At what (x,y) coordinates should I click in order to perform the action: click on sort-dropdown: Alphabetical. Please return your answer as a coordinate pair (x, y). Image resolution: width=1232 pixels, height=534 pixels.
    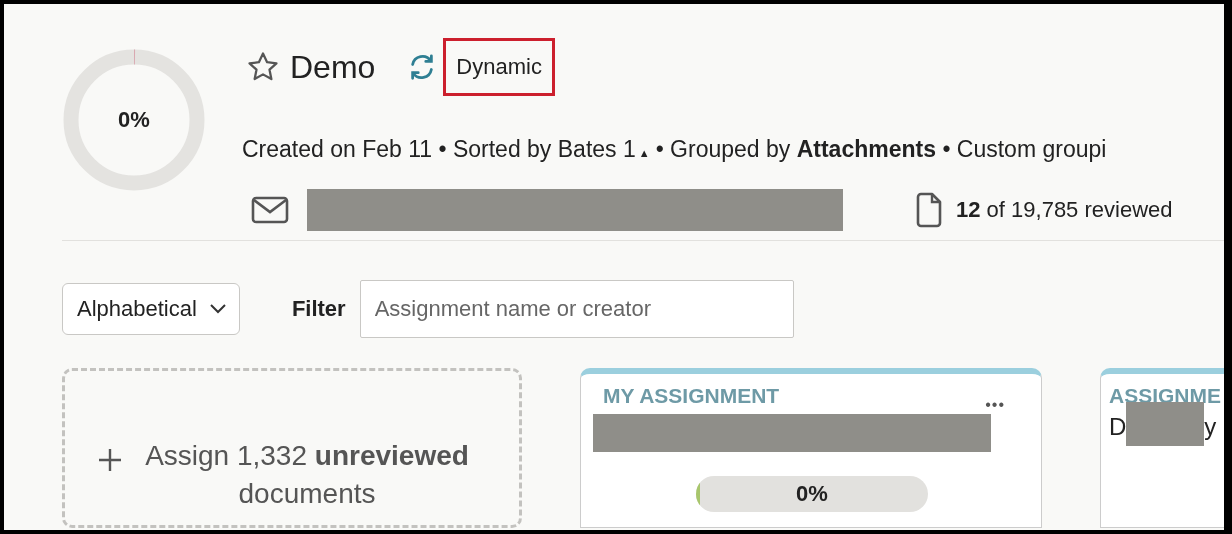
    Looking at the image, I should click on (151, 309).